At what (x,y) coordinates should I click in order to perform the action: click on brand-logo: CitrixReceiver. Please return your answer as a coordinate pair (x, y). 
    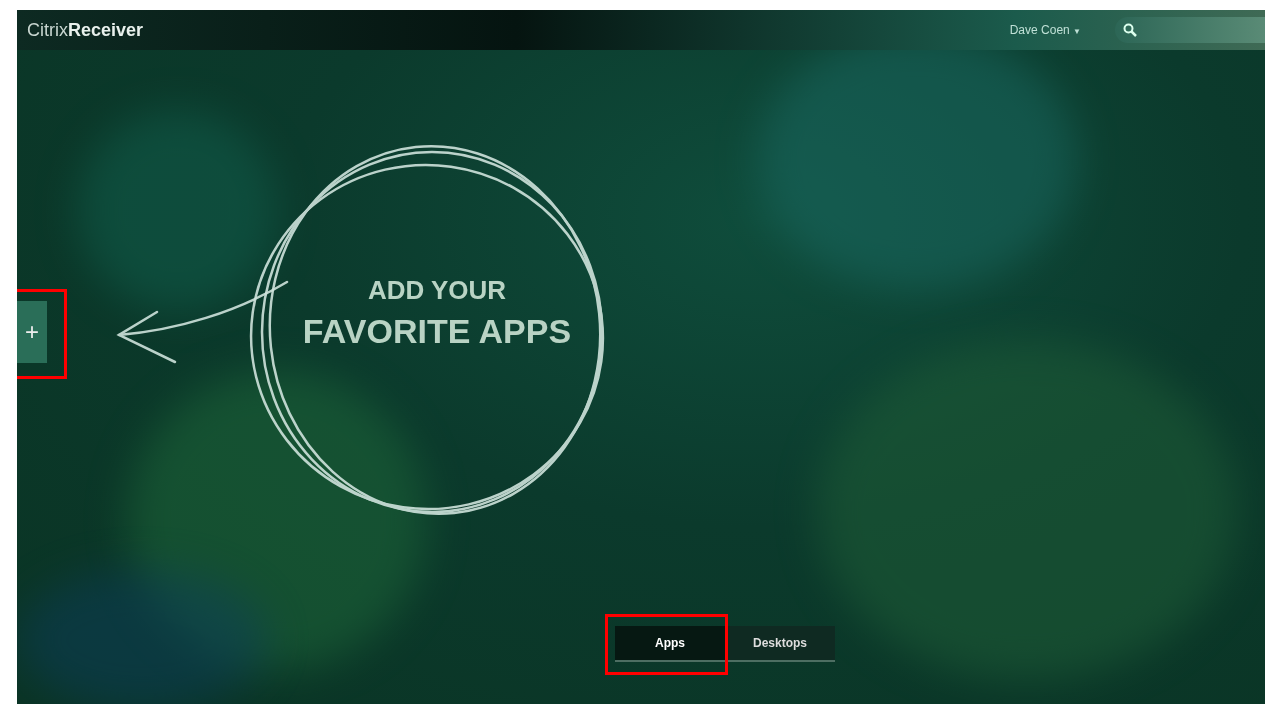
    Looking at the image, I should click on (85, 30).